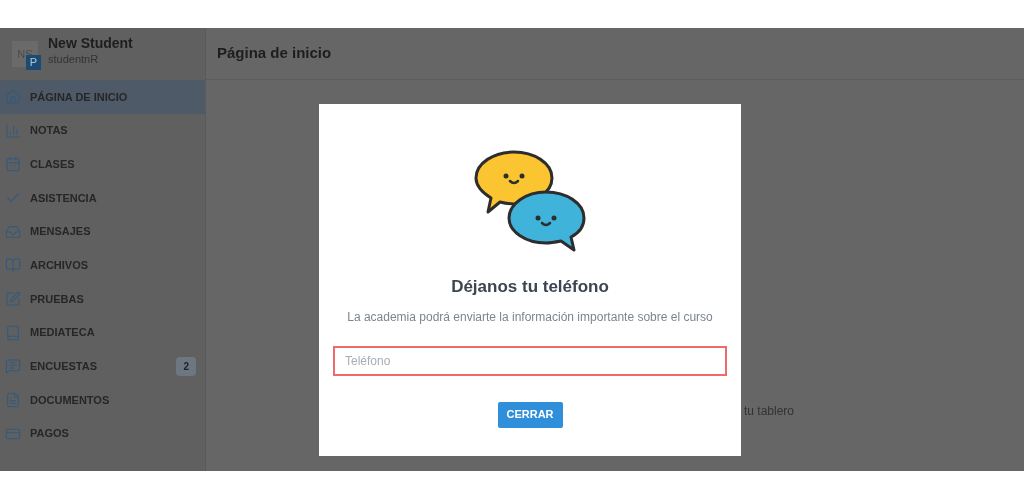  What do you see at coordinates (530, 360) in the screenshot?
I see `phone-field: Teléfono` at bounding box center [530, 360].